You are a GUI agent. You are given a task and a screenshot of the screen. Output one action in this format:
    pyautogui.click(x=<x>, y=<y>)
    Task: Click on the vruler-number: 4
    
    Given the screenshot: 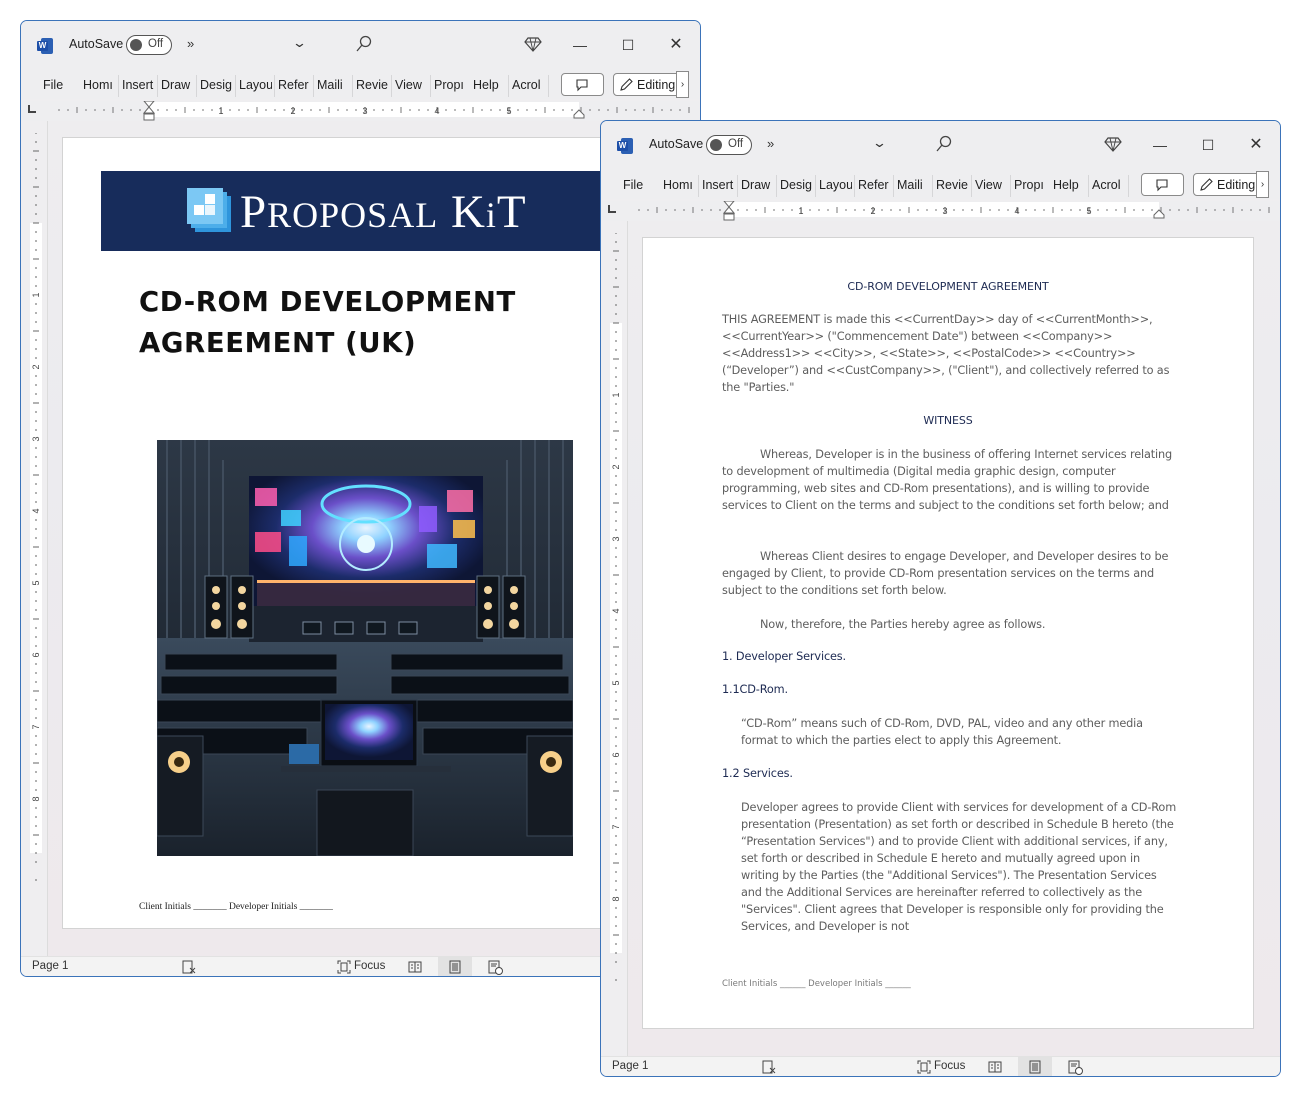 What is the action you would take?
    pyautogui.click(x=616, y=610)
    